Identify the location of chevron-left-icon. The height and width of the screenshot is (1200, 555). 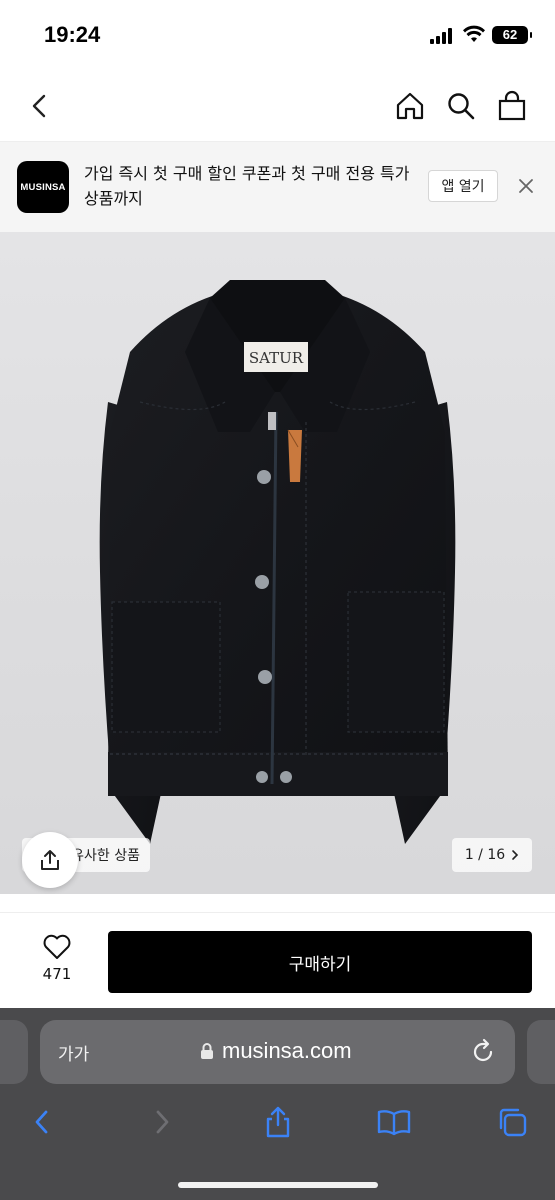
(40, 106).